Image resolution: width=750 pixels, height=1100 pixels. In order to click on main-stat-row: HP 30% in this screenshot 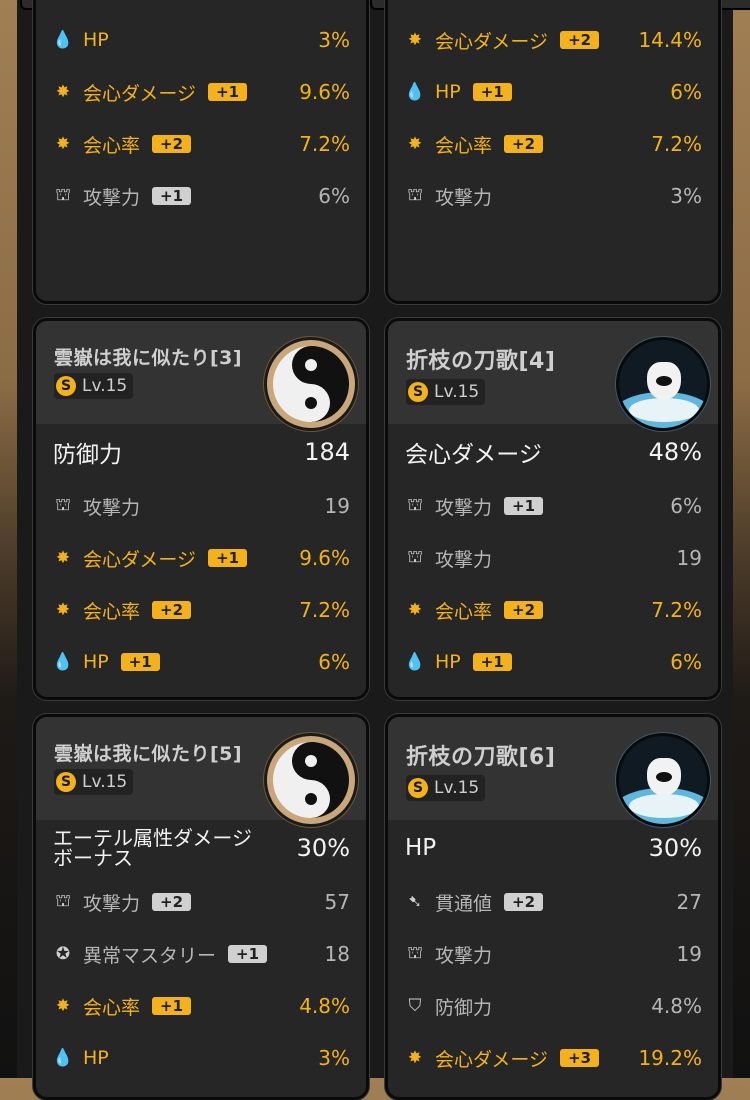, I will do `click(553, 848)`.